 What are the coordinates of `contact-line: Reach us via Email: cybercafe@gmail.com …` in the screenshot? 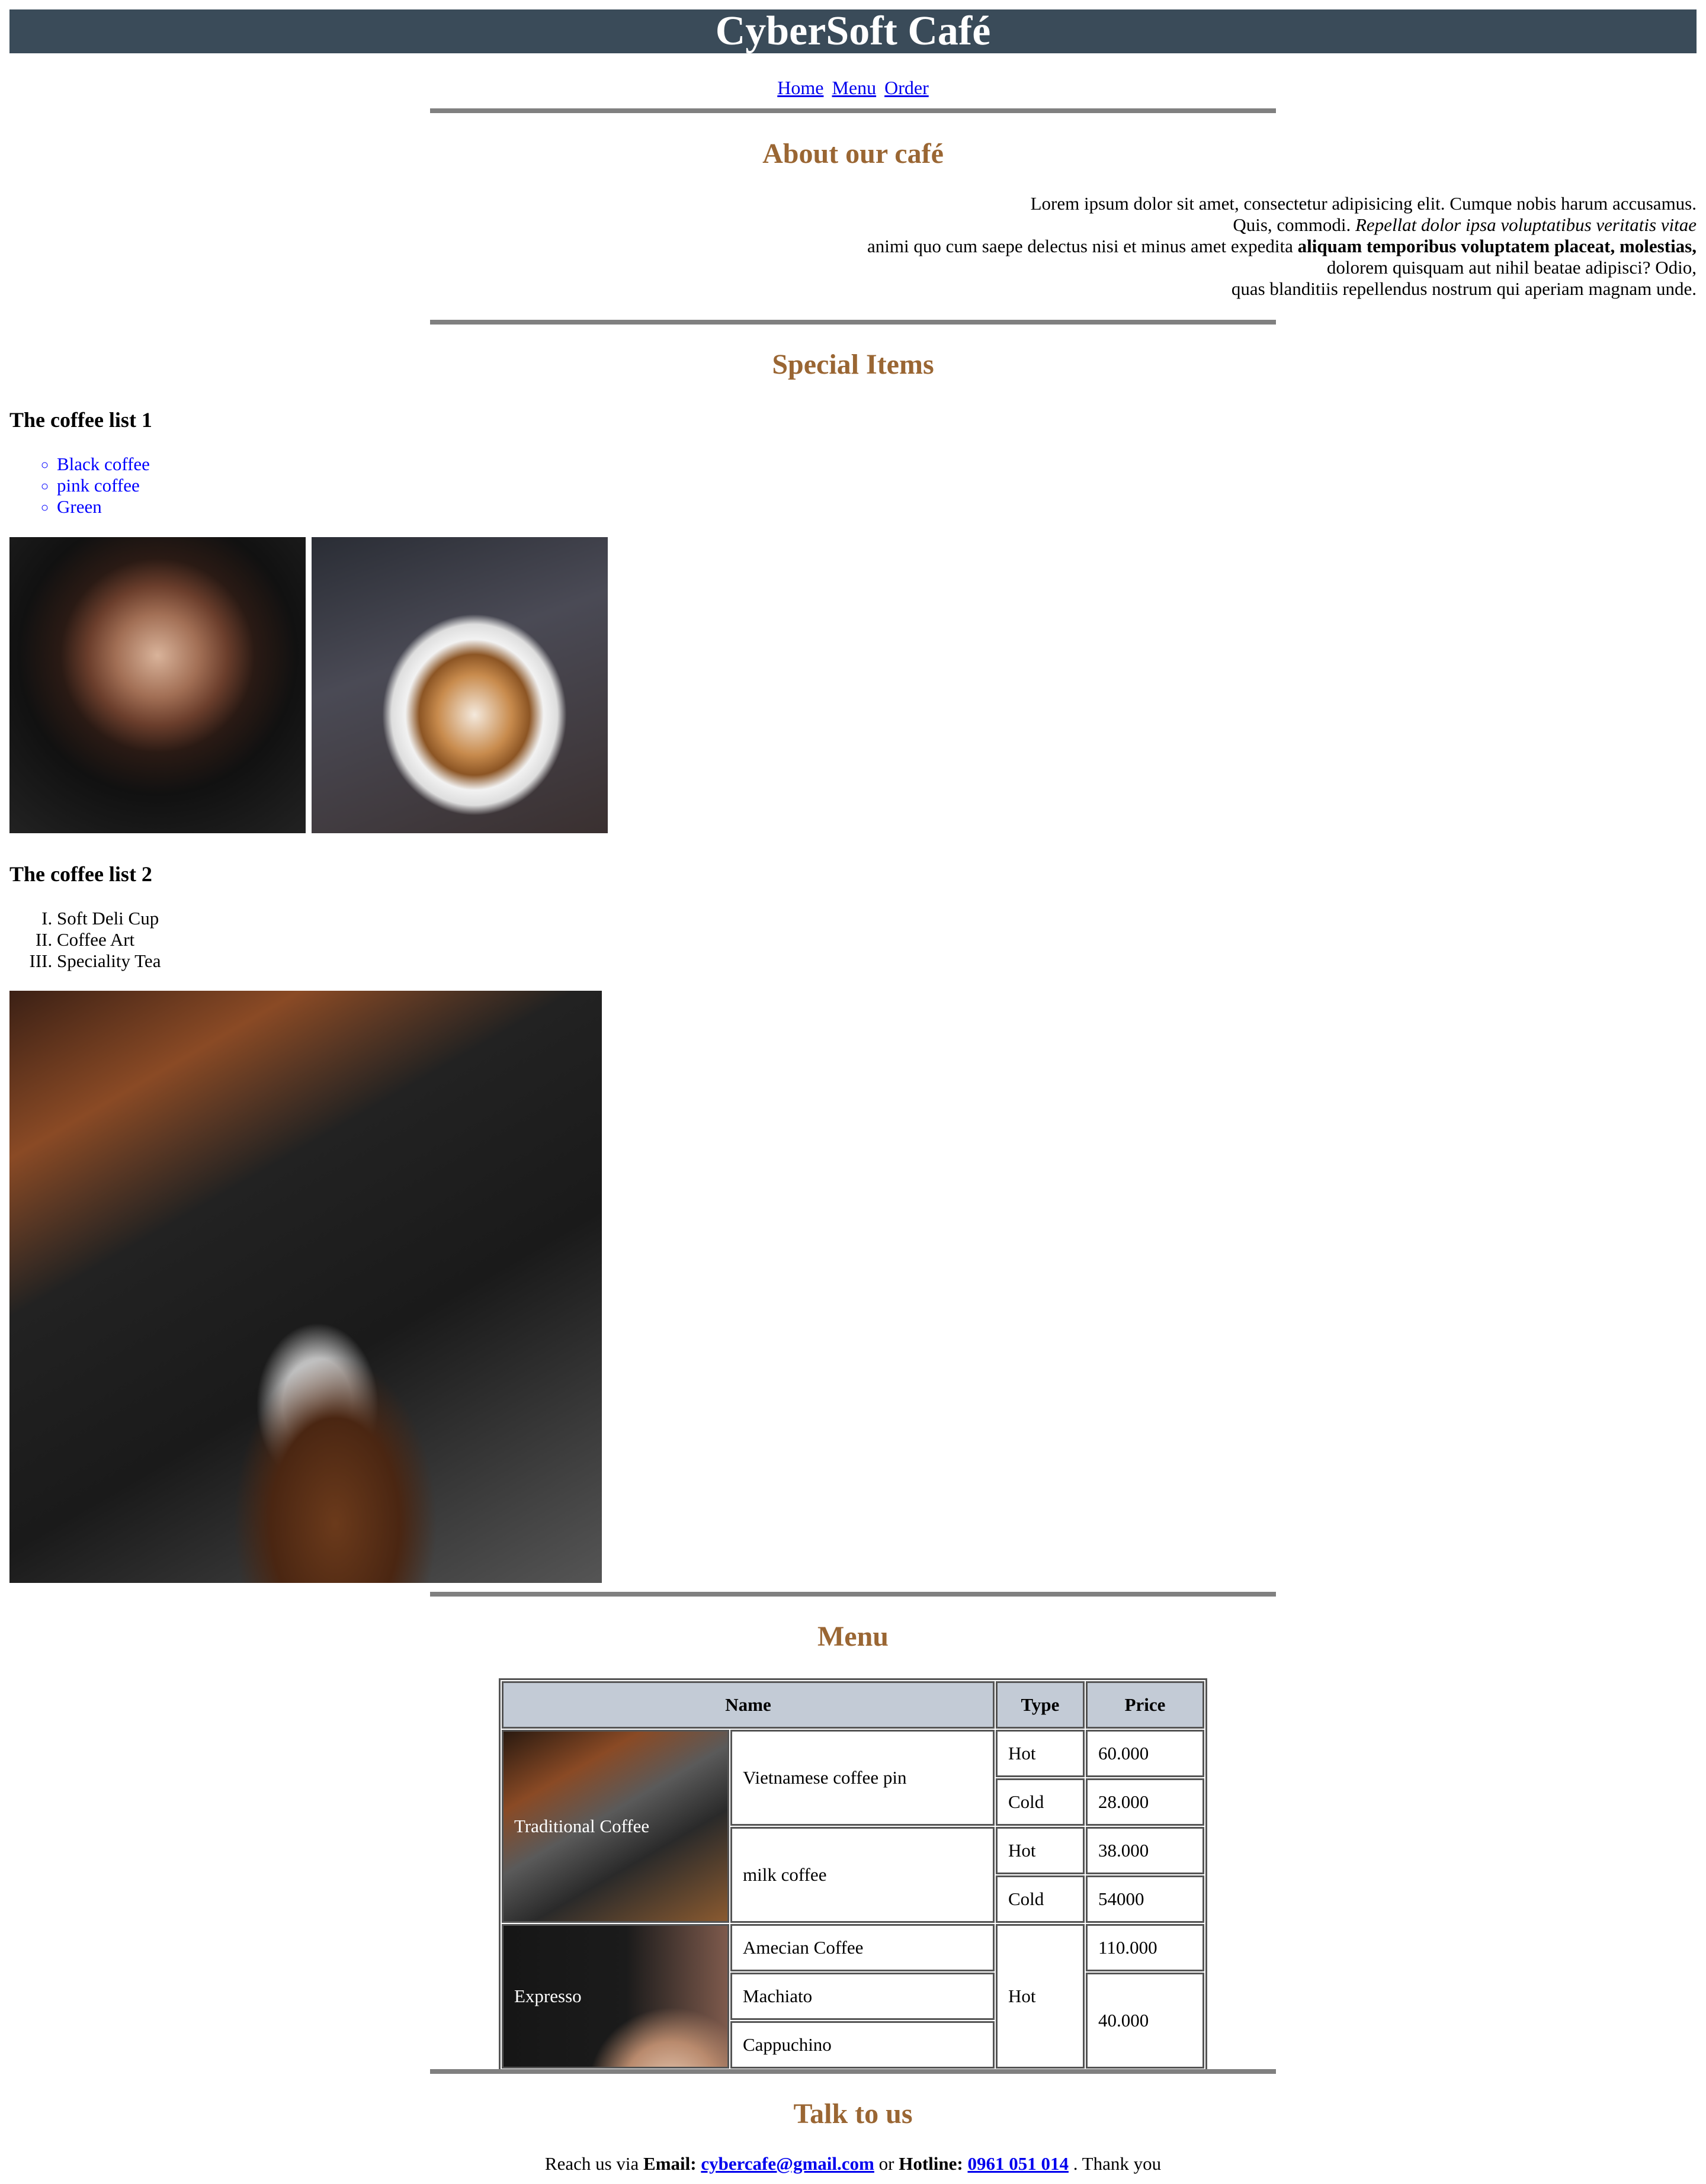 It's located at (853, 2164).